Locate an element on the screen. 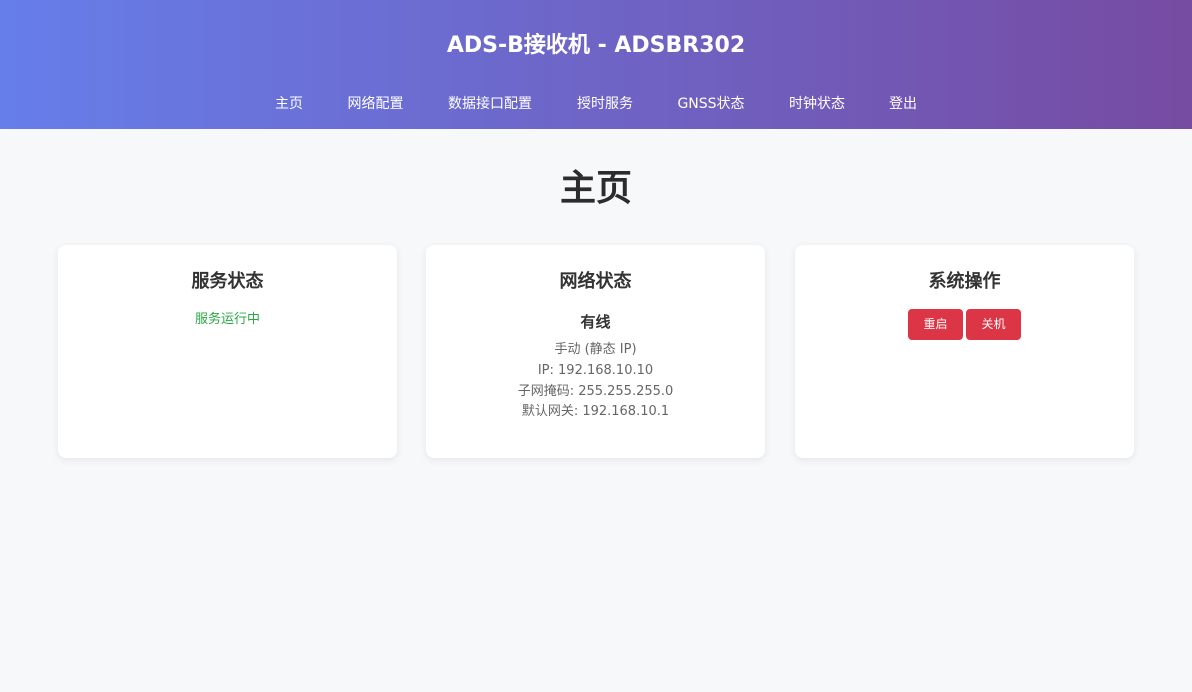 The width and height of the screenshot is (1192, 692). network-subnet: 子网掩码: 255.255.255.0 is located at coordinates (595, 391).